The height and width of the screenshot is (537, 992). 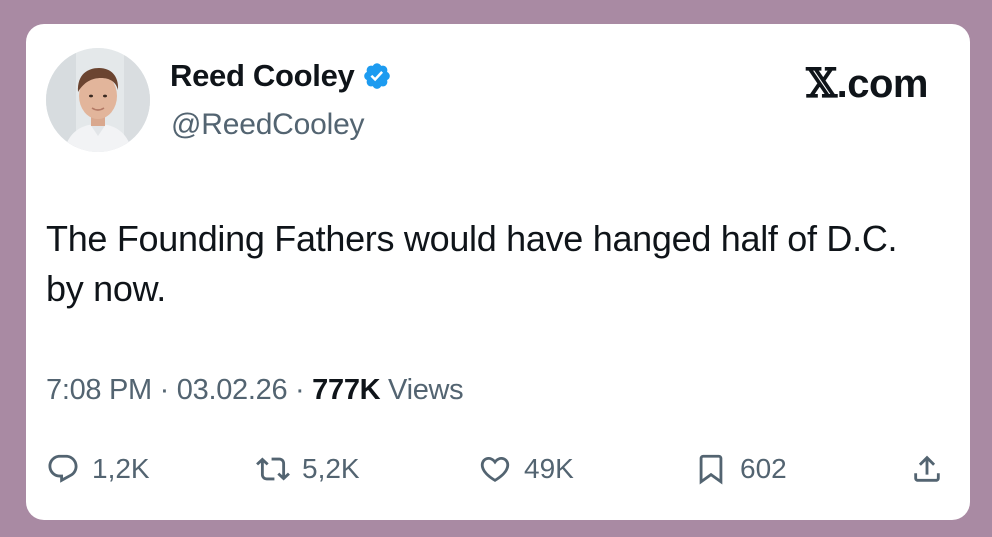 I want to click on share-icon, so click(x=927, y=468).